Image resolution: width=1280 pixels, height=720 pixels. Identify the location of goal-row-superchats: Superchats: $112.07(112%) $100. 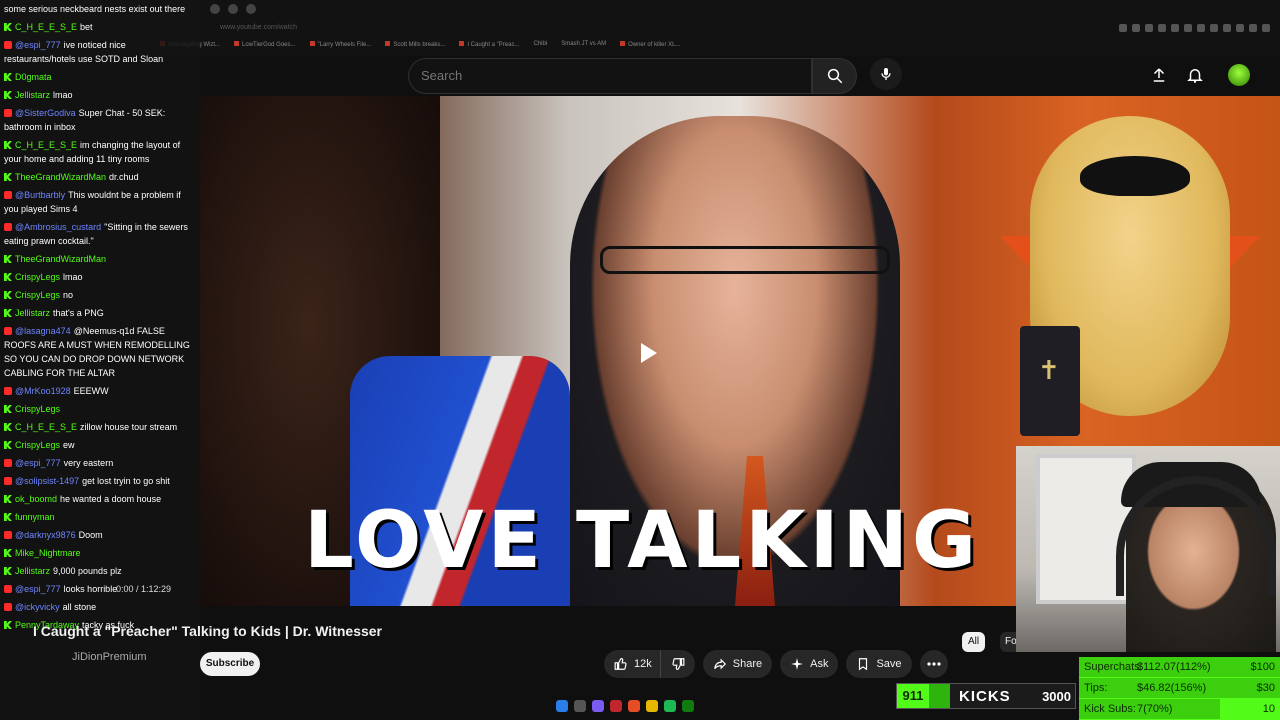
(1179, 667).